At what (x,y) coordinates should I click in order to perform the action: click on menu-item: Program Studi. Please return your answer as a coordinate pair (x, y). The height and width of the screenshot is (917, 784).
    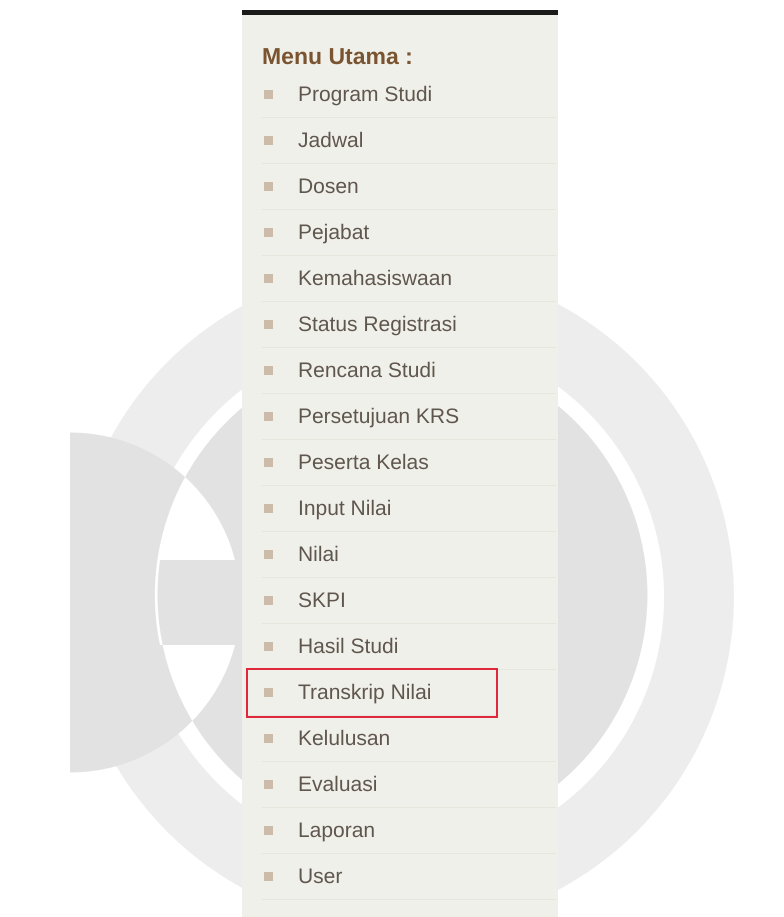
    Looking at the image, I should click on (409, 95).